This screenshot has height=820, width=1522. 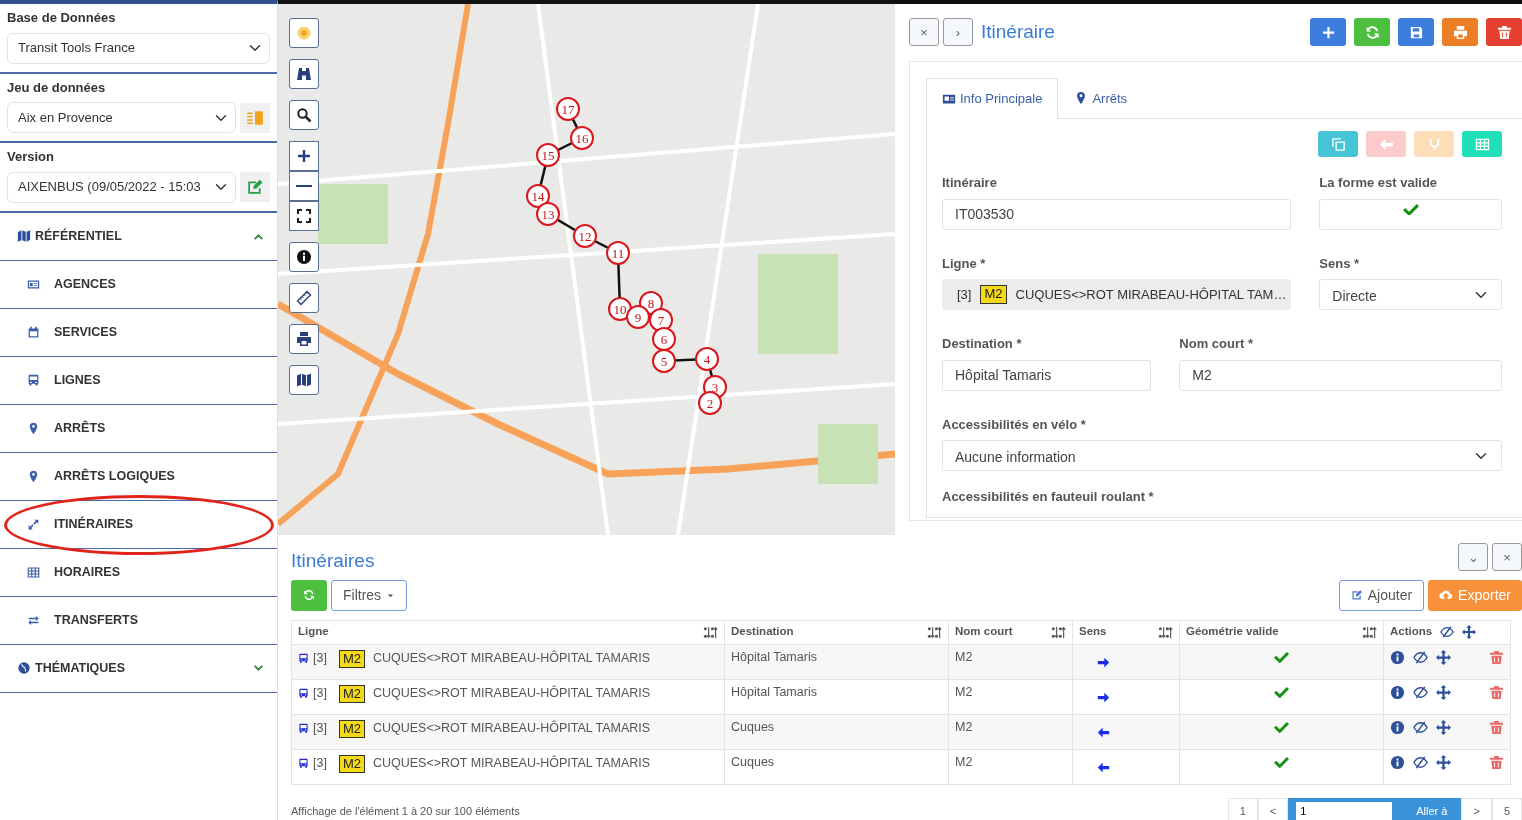 What do you see at coordinates (138, 572) in the screenshot?
I see `menu-item: HORAIRES` at bounding box center [138, 572].